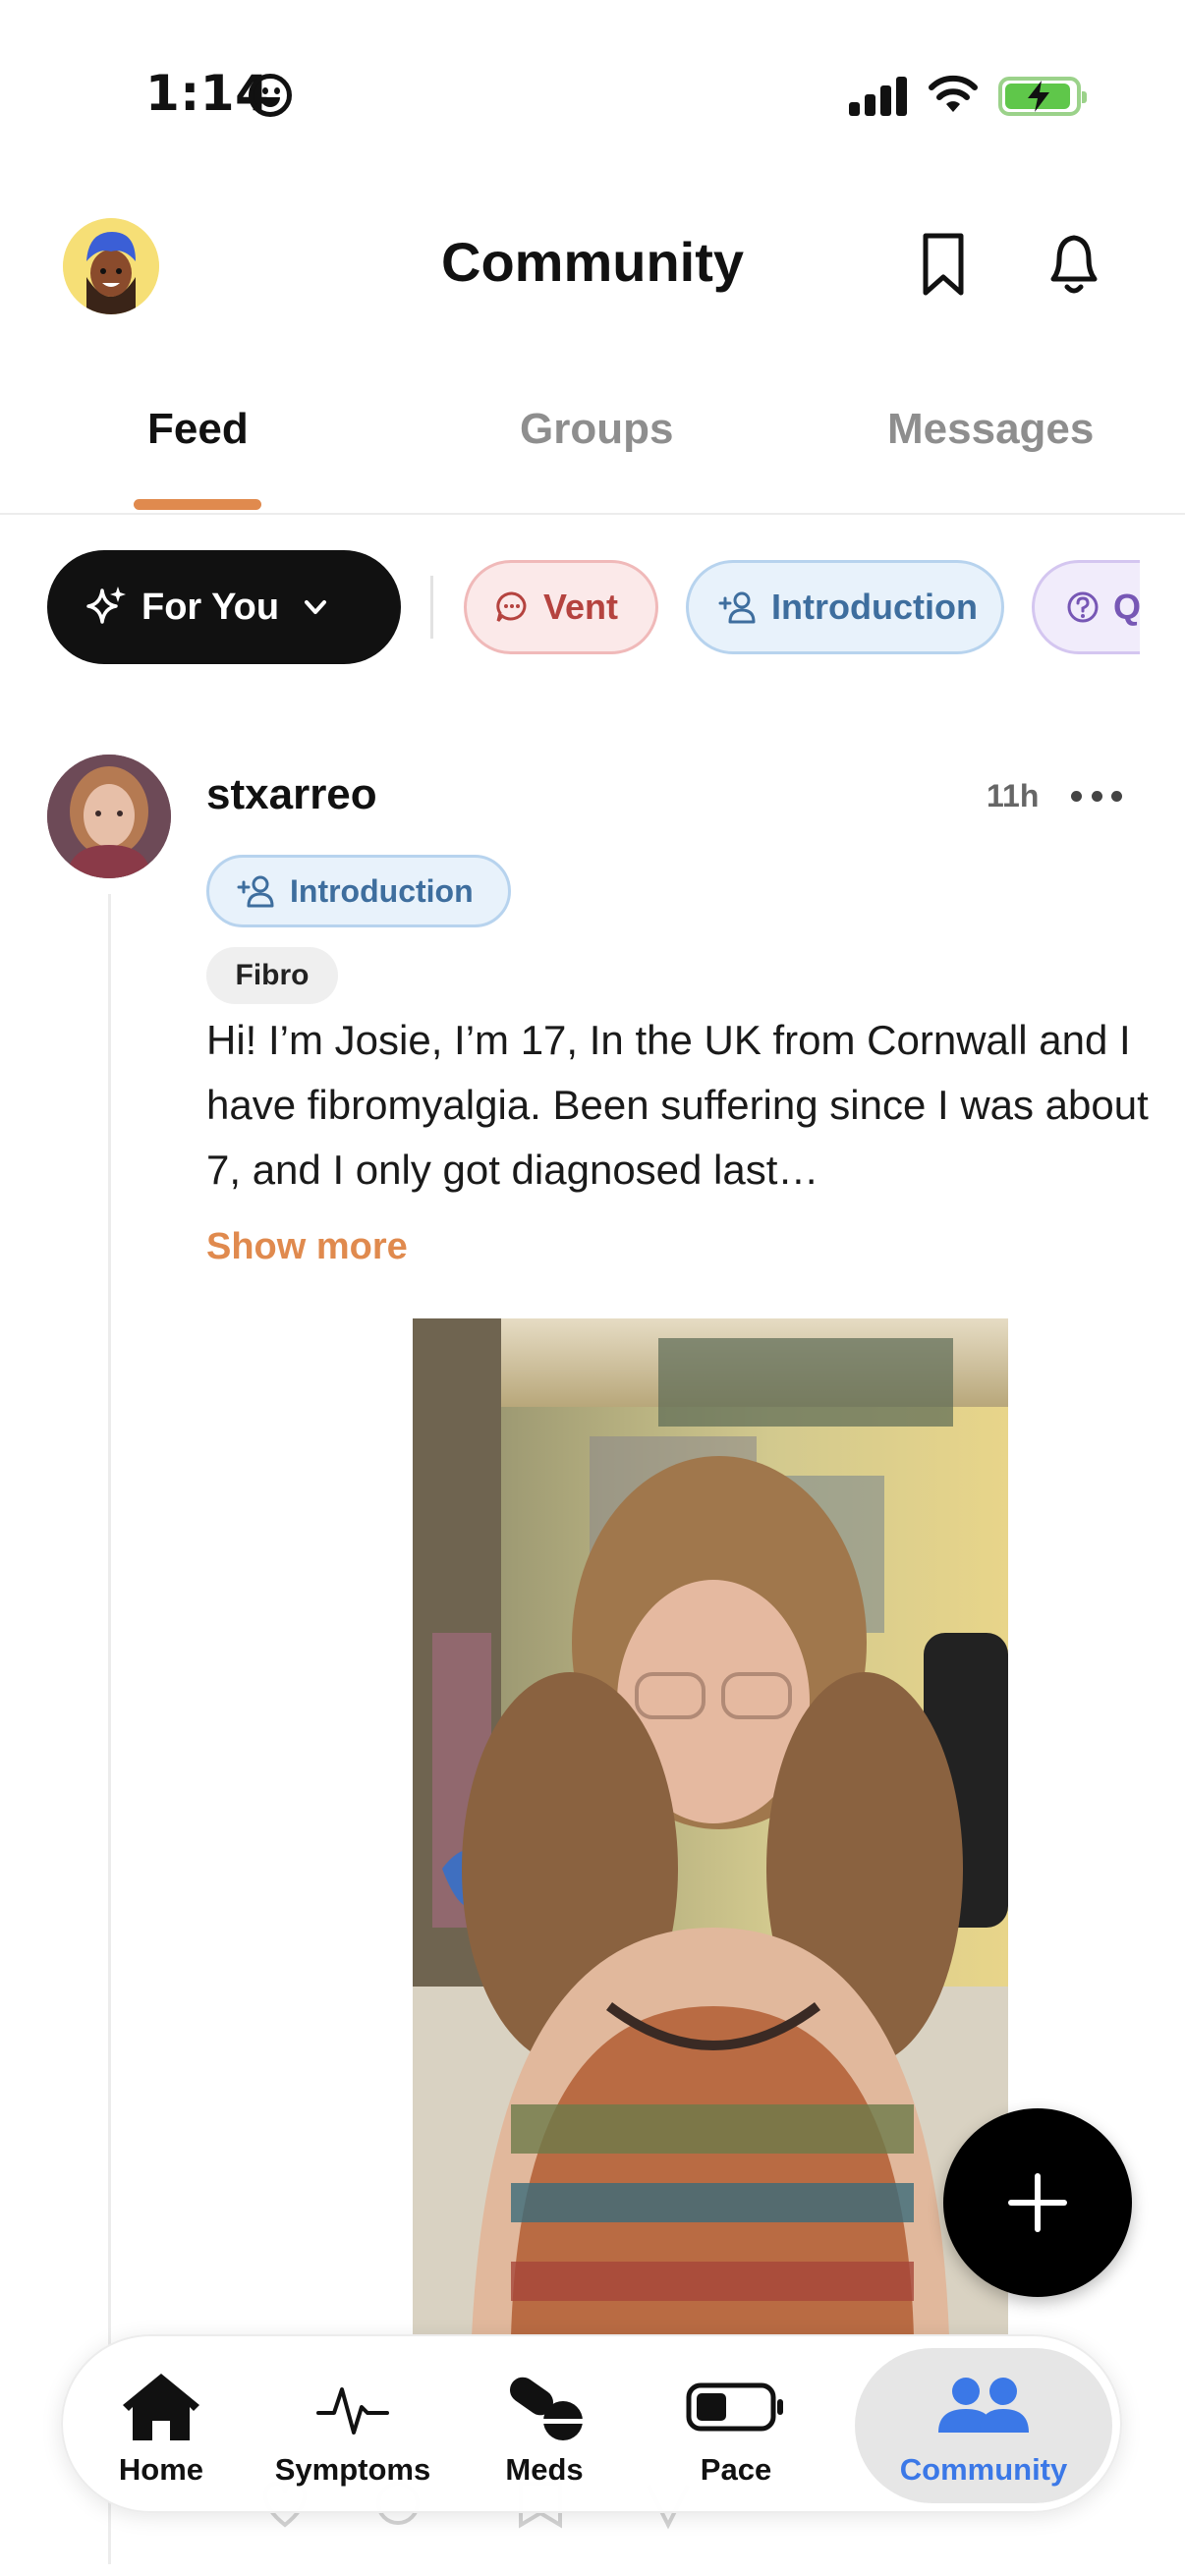 The height and width of the screenshot is (2576, 1185). I want to click on chip-question-label: Q, so click(1127, 607).